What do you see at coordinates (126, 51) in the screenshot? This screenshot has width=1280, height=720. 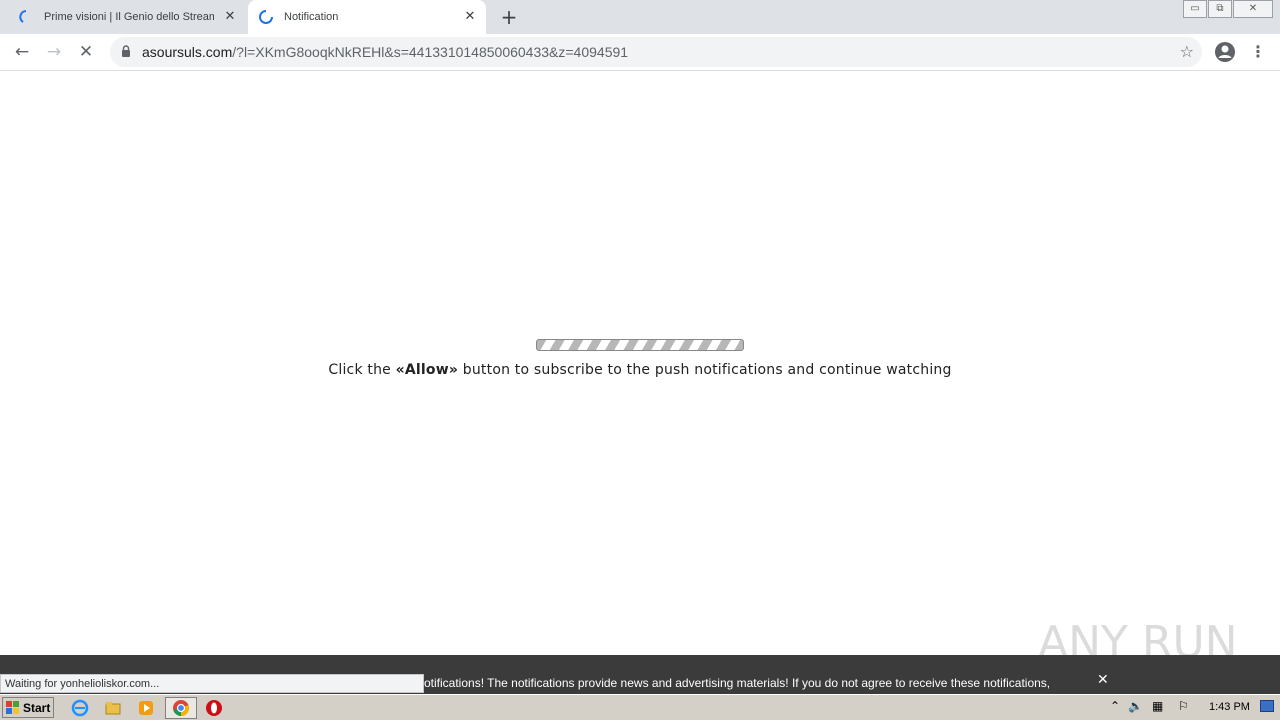 I see `lock-icon` at bounding box center [126, 51].